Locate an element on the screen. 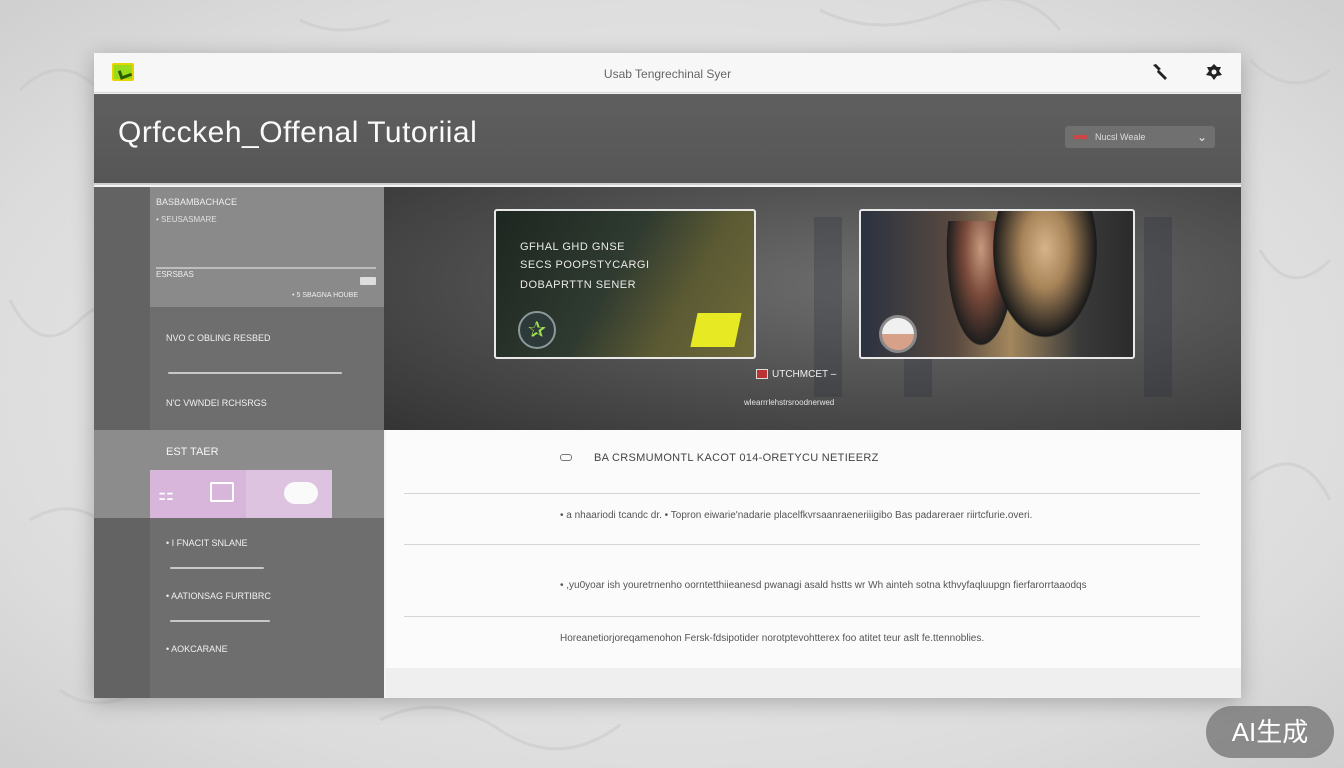 This screenshot has width=1344, height=768. wrench-icon is located at coordinates (1160, 73).